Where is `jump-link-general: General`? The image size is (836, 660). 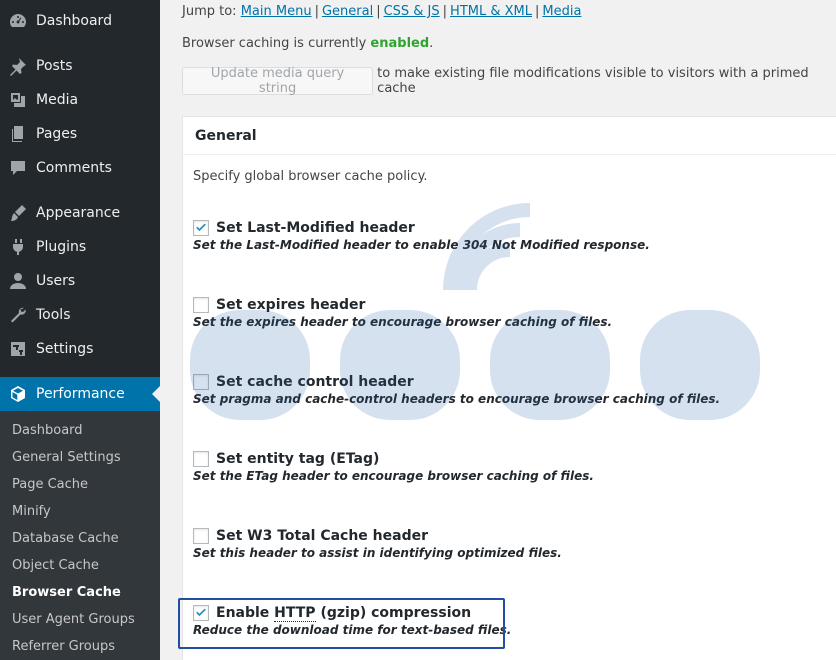
jump-link-general: General is located at coordinates (347, 11).